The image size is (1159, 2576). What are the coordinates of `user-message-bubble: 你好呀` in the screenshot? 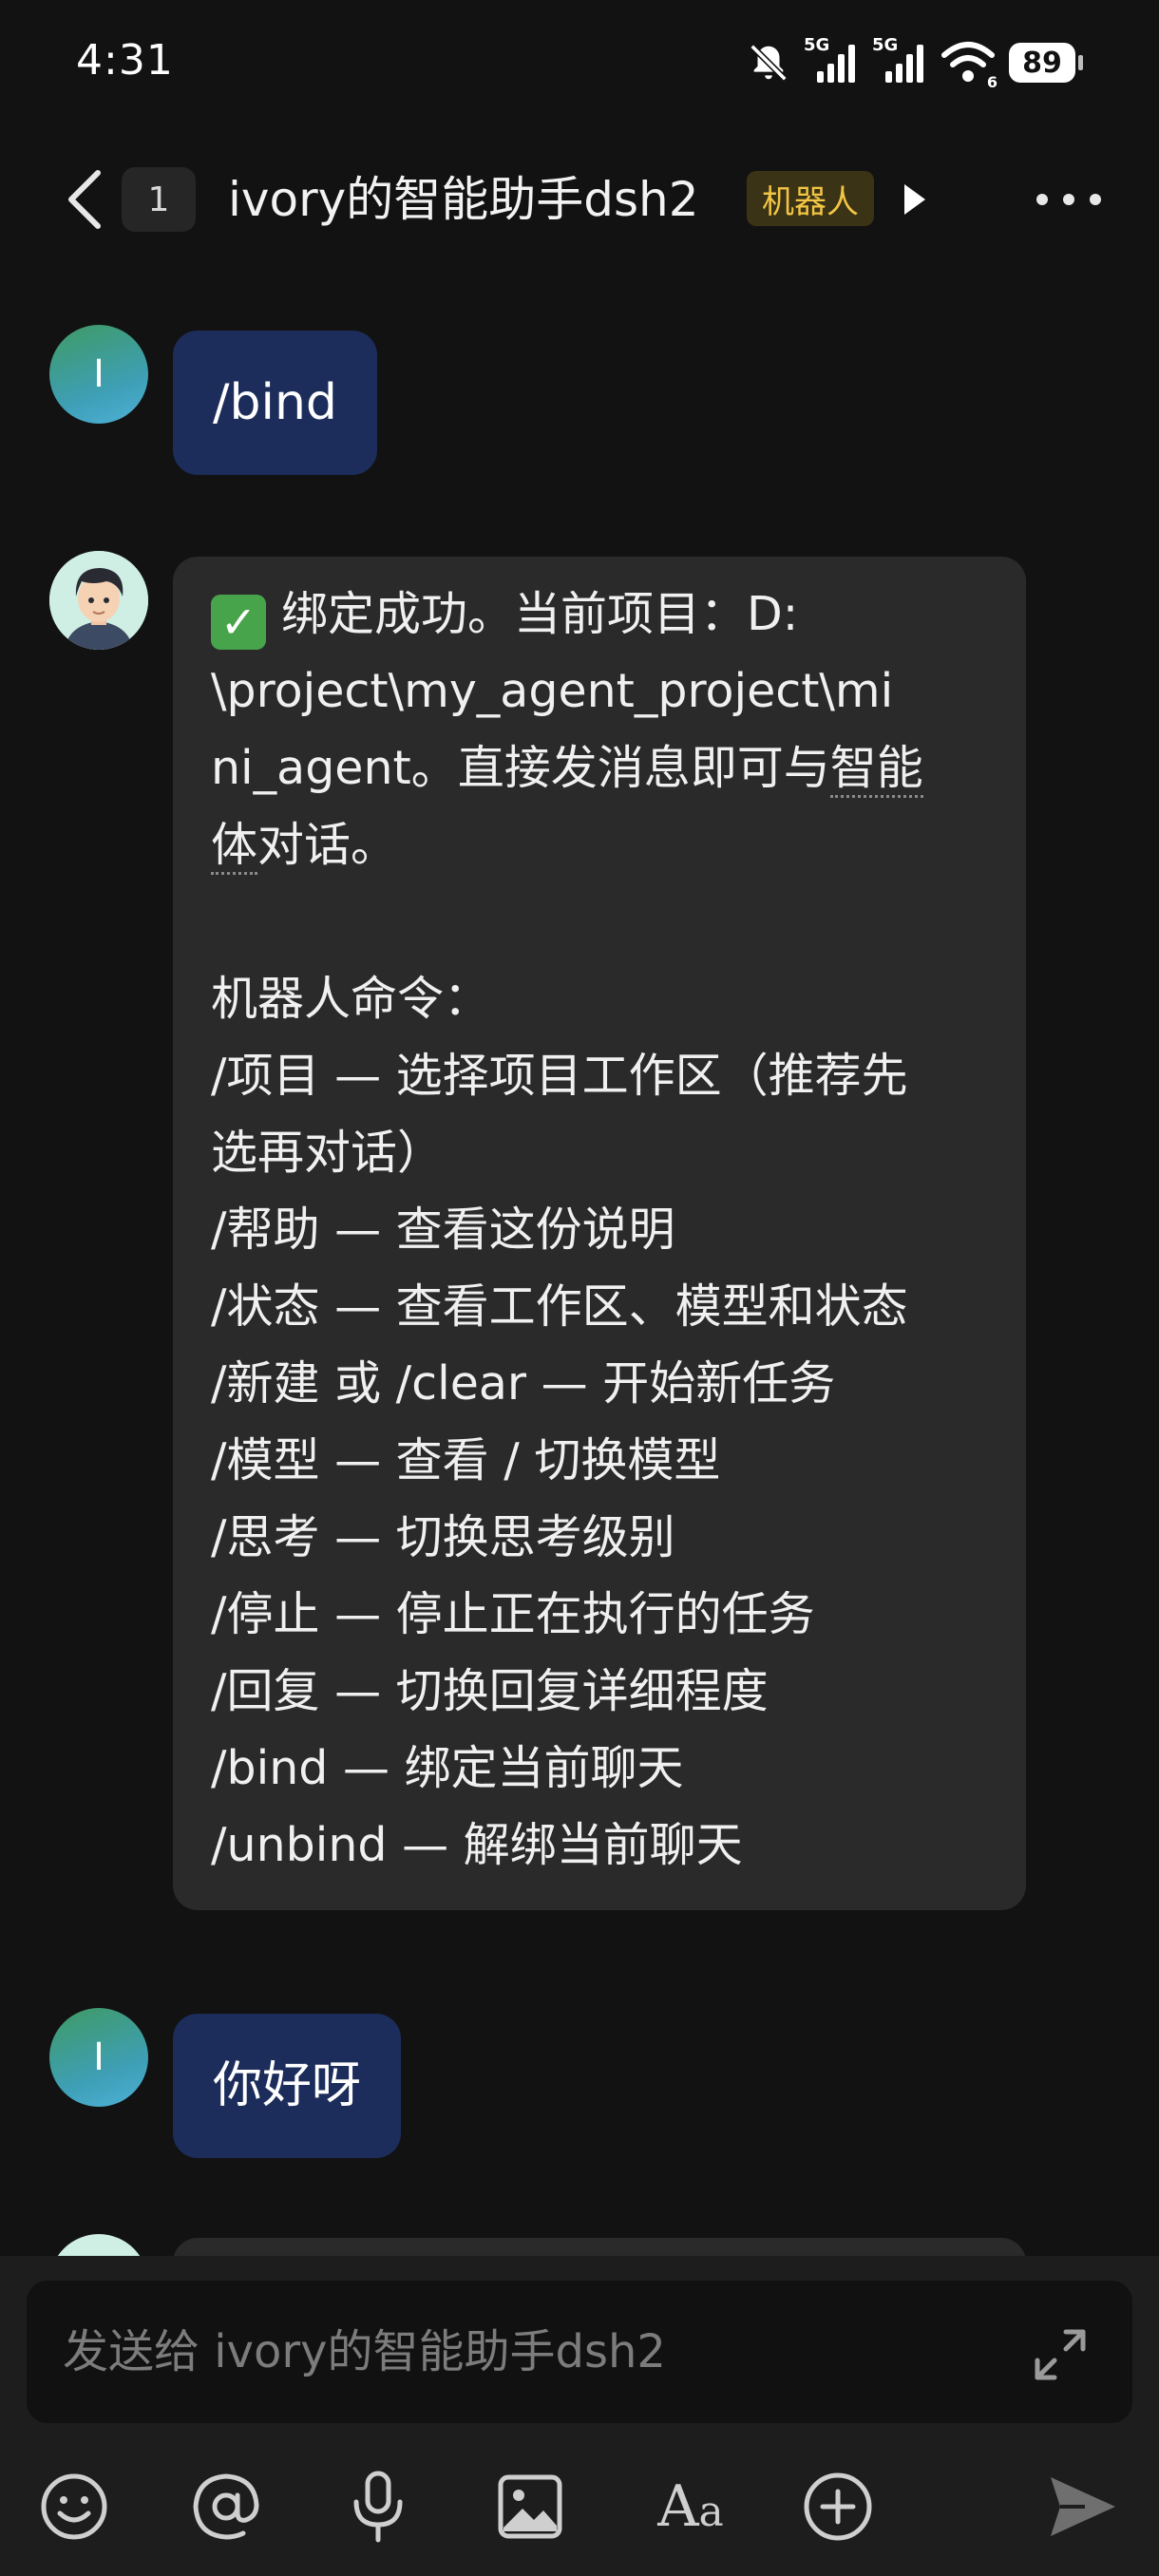 It's located at (287, 2086).